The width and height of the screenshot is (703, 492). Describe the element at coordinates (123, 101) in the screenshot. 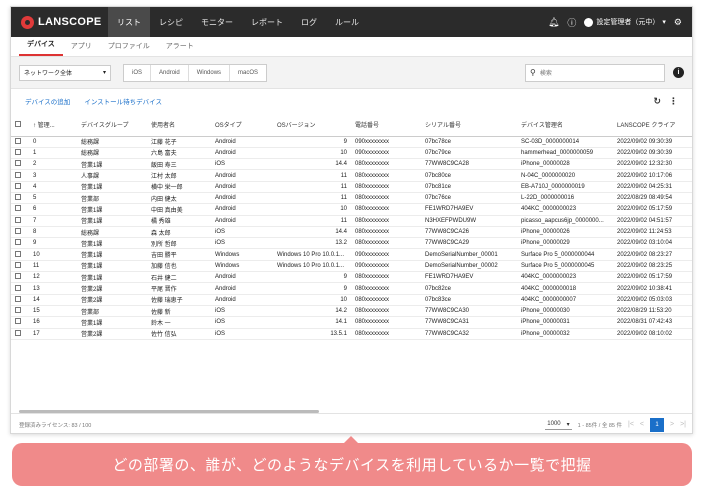

I see `install-pending-link: インストール待ちデバイス` at that location.